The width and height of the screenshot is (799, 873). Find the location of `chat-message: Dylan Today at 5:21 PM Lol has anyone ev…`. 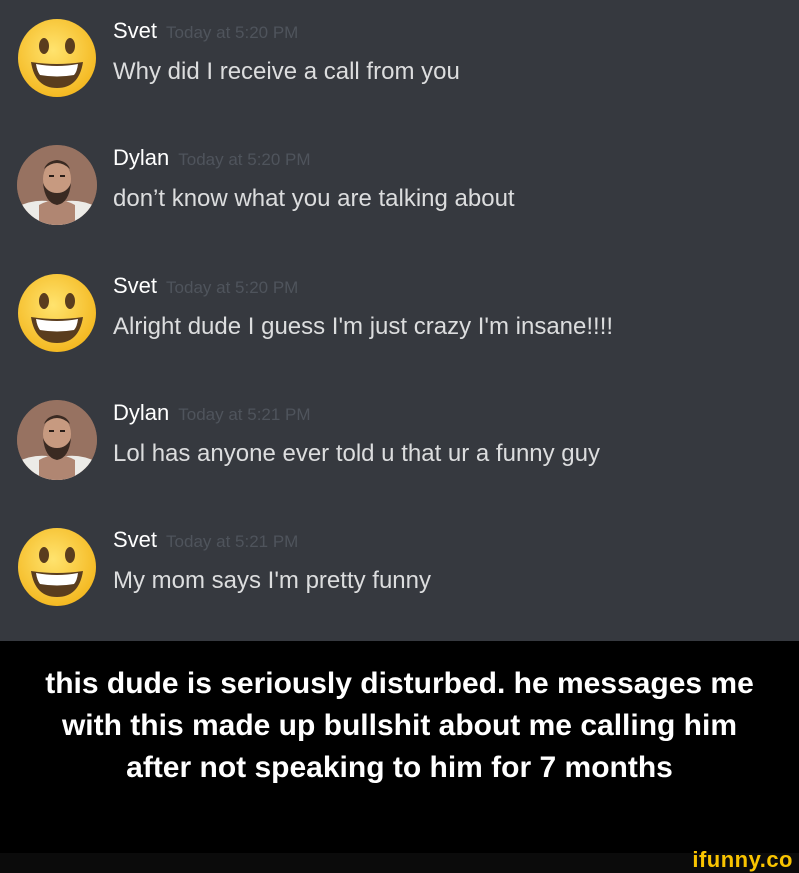

chat-message: Dylan Today at 5:21 PM Lol has anyone ev… is located at coordinates (399, 450).